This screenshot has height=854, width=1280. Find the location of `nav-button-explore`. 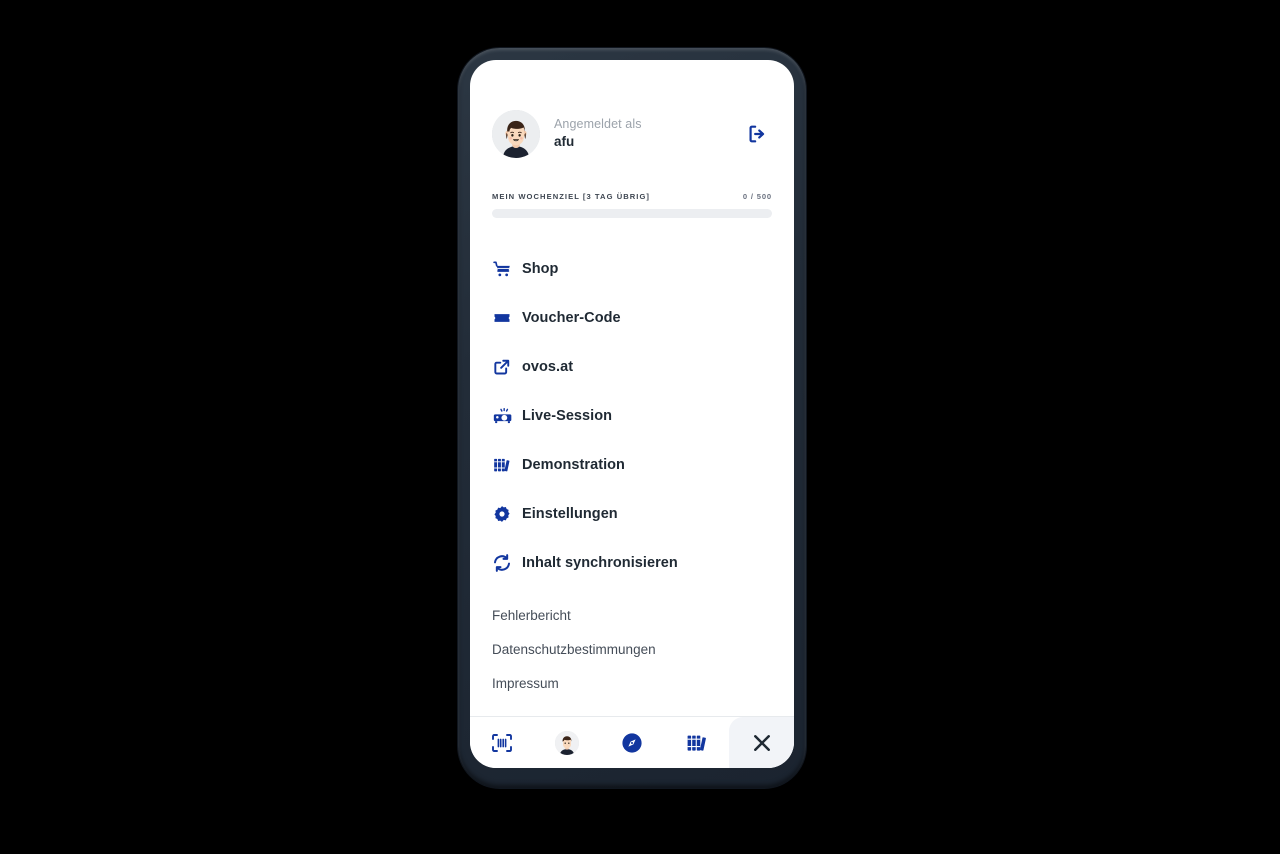

nav-button-explore is located at coordinates (632, 742).